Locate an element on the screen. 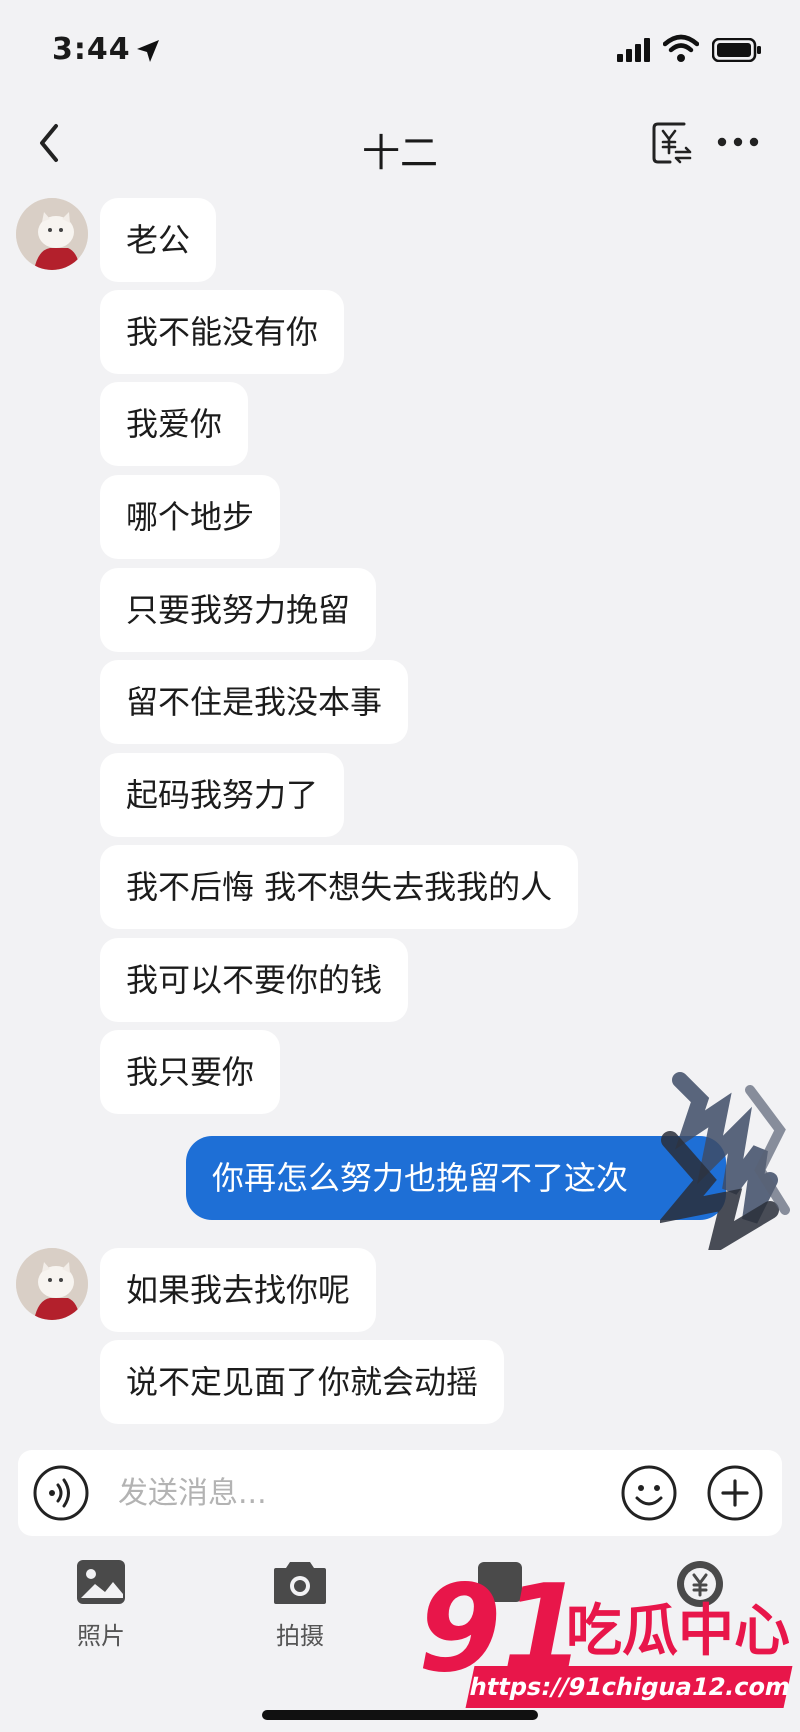 The height and width of the screenshot is (1732, 800). message-composer is located at coordinates (400, 1493).